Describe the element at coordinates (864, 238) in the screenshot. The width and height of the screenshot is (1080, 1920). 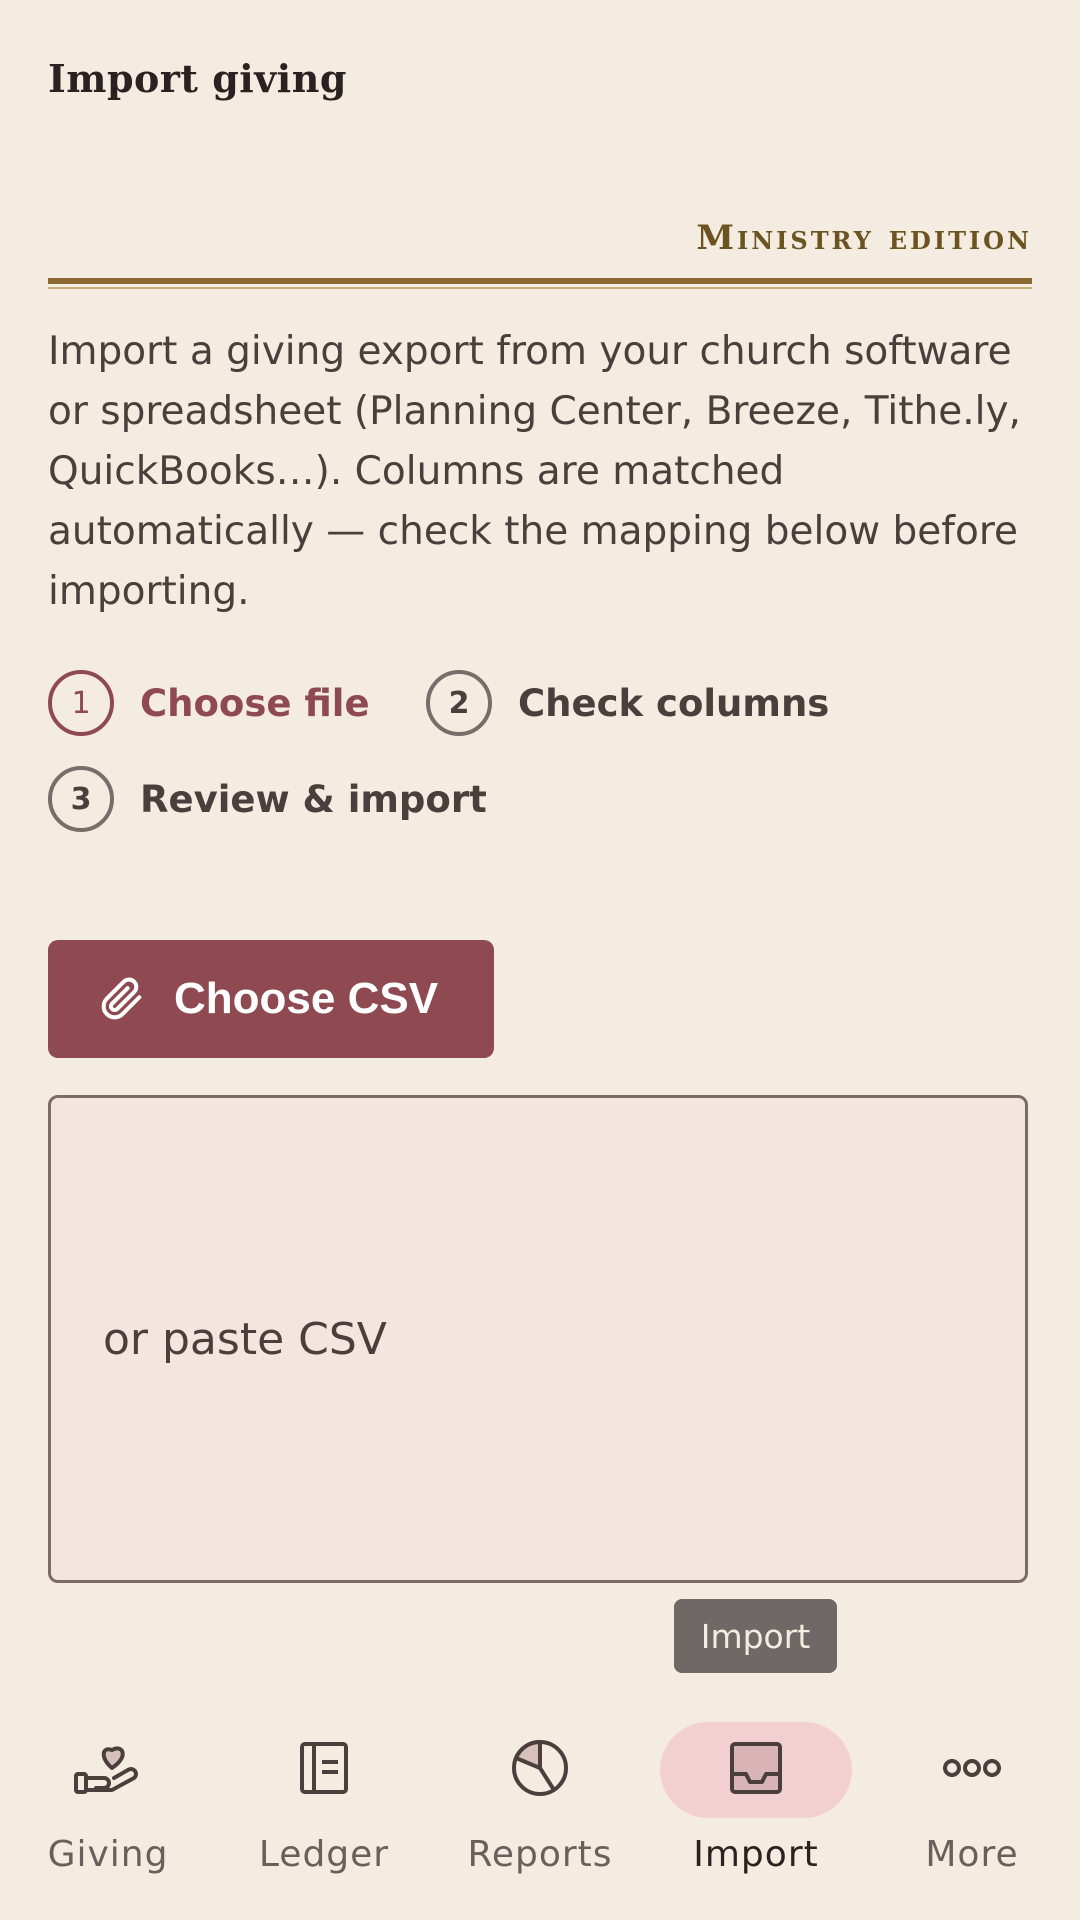
I see `edition-label: Ministry edition` at that location.